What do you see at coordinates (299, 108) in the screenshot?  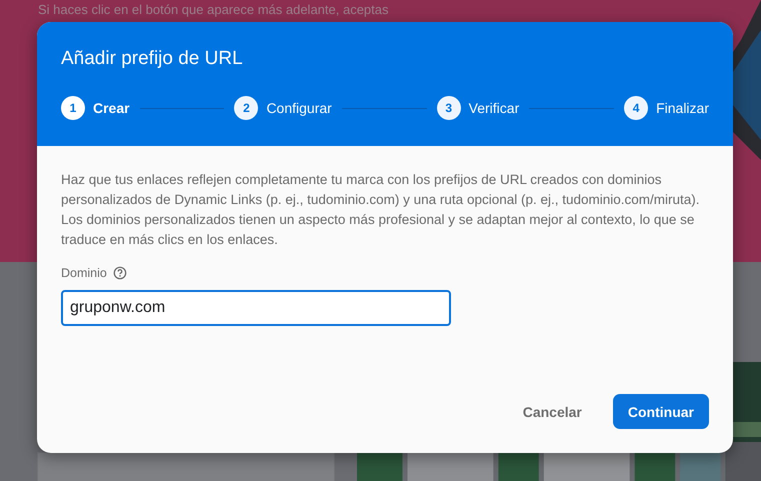 I see `step-label: Configurar` at bounding box center [299, 108].